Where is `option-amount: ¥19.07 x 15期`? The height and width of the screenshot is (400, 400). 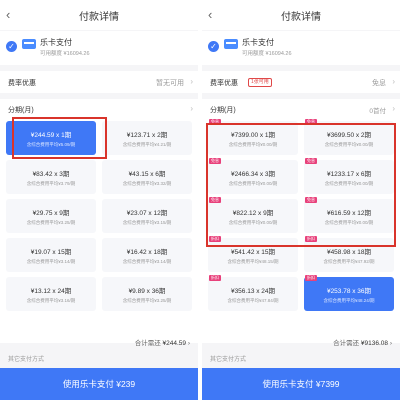 option-amount: ¥19.07 x 15期 is located at coordinates (51, 252).